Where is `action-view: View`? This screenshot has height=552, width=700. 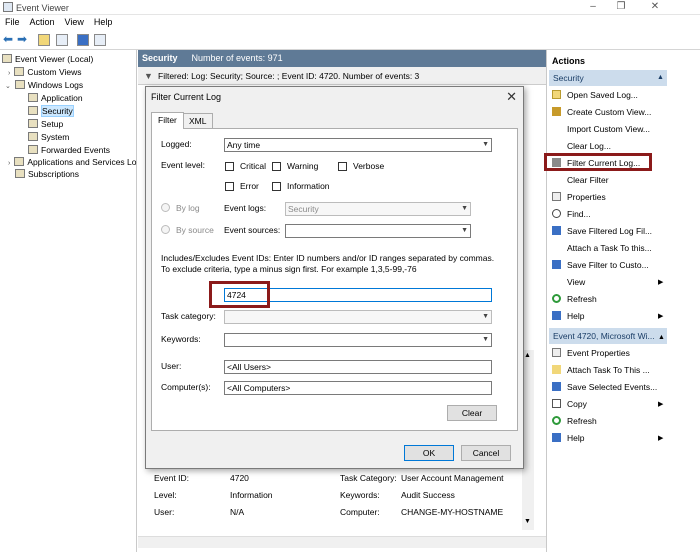 action-view: View is located at coordinates (608, 282).